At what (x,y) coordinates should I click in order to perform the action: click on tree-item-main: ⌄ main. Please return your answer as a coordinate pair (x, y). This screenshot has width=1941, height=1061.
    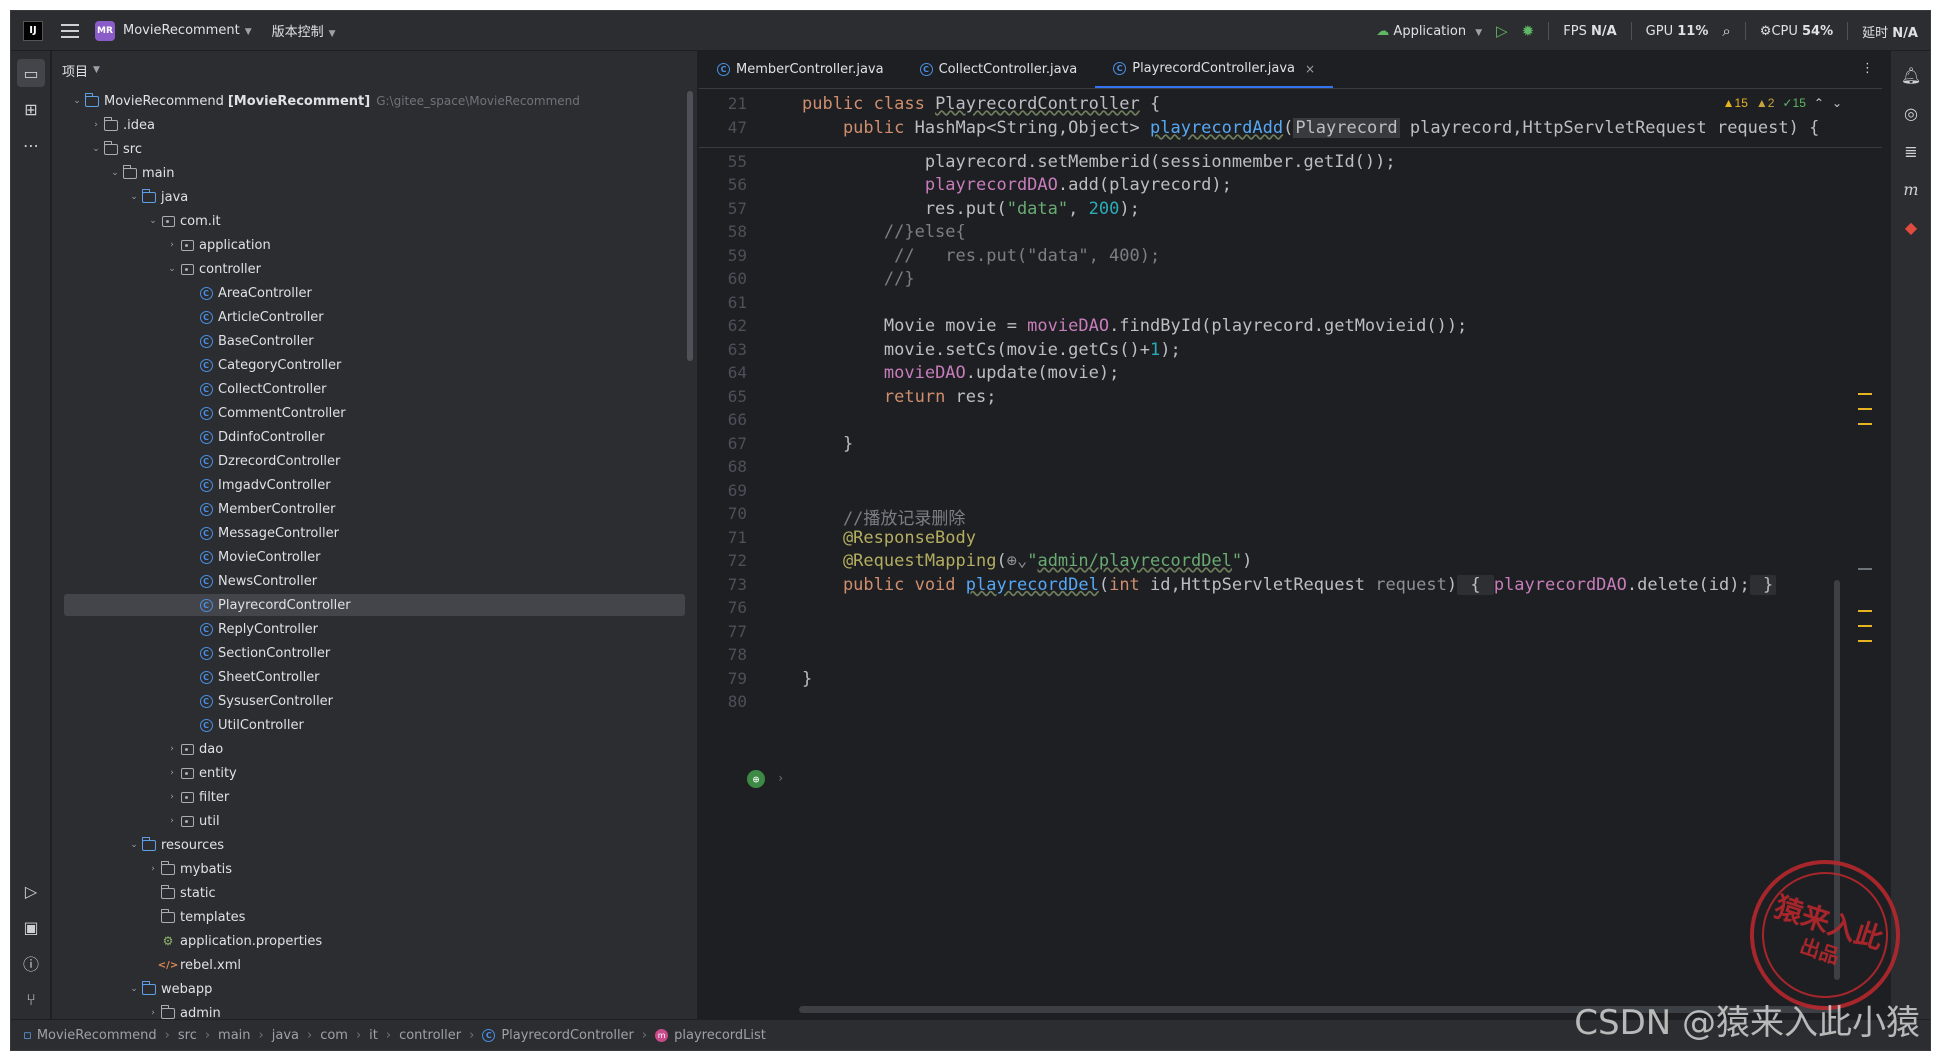
    Looking at the image, I should click on (374, 173).